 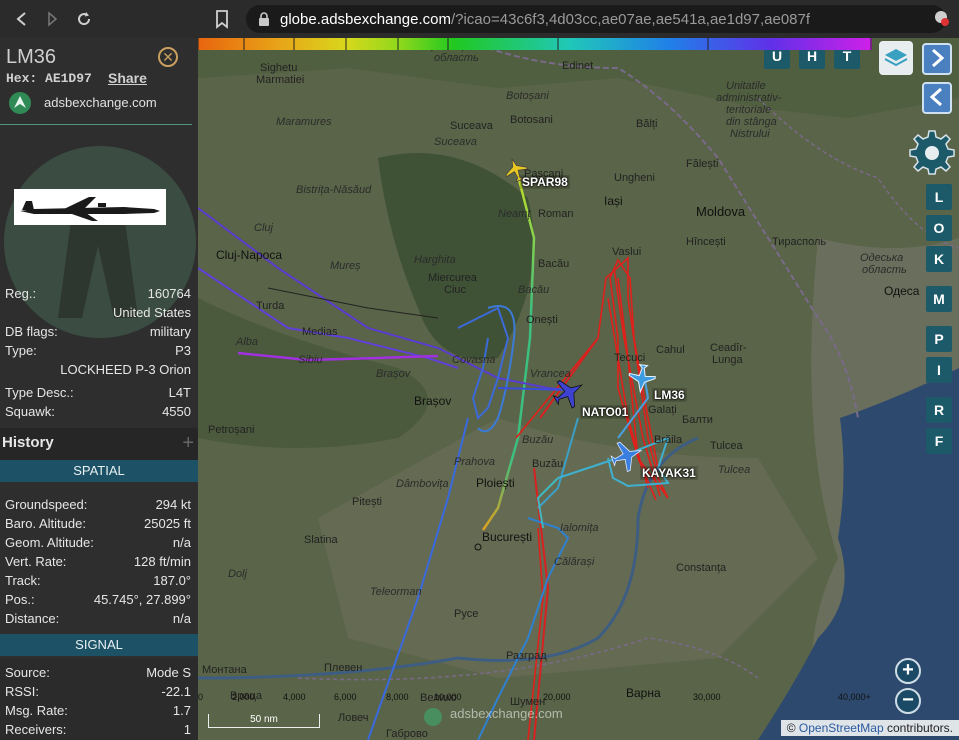 I want to click on history-title: History, so click(x=28, y=442).